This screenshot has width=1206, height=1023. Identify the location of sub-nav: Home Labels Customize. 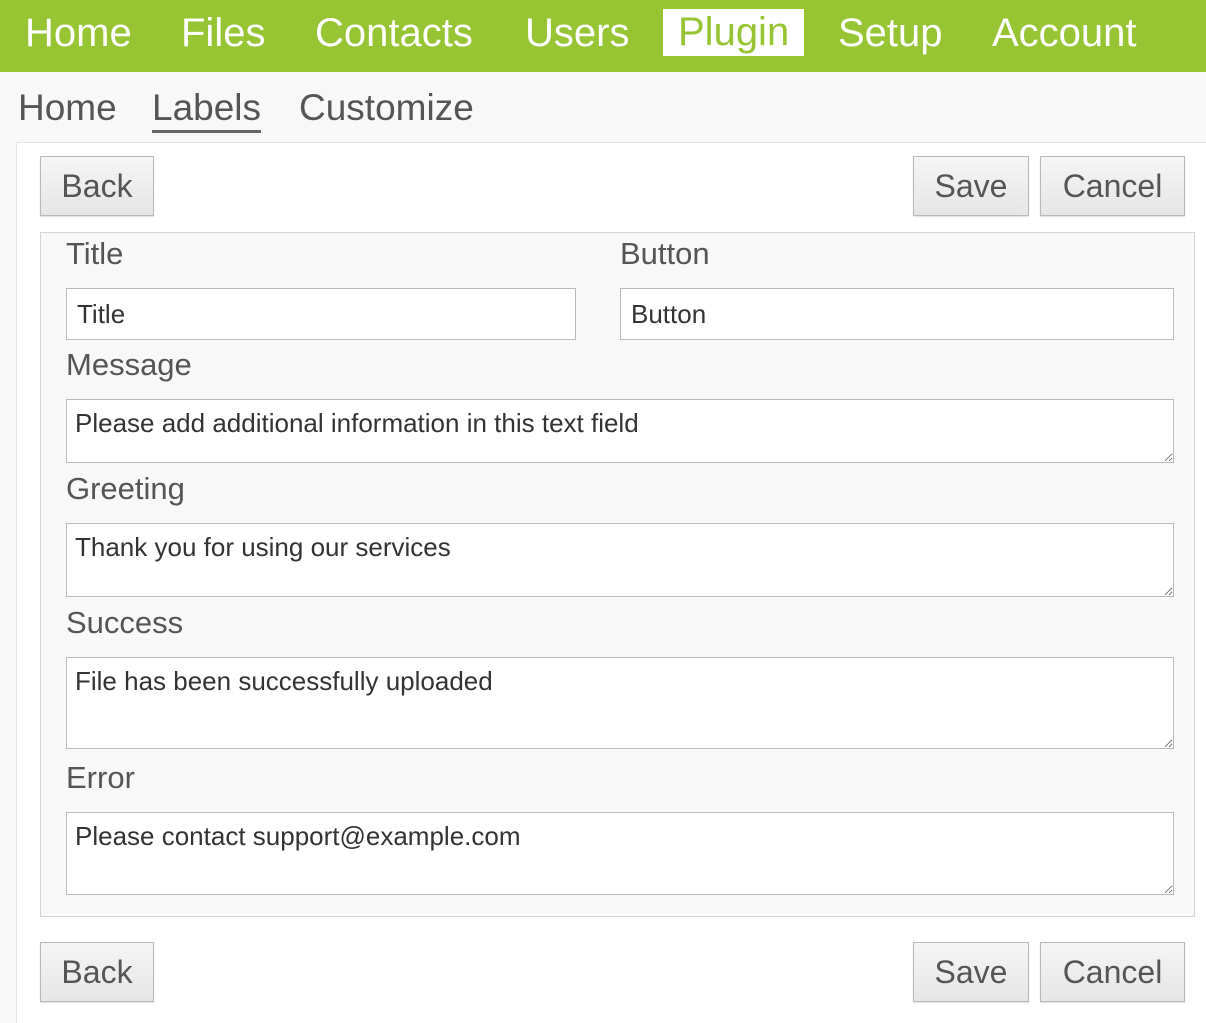
(603, 107).